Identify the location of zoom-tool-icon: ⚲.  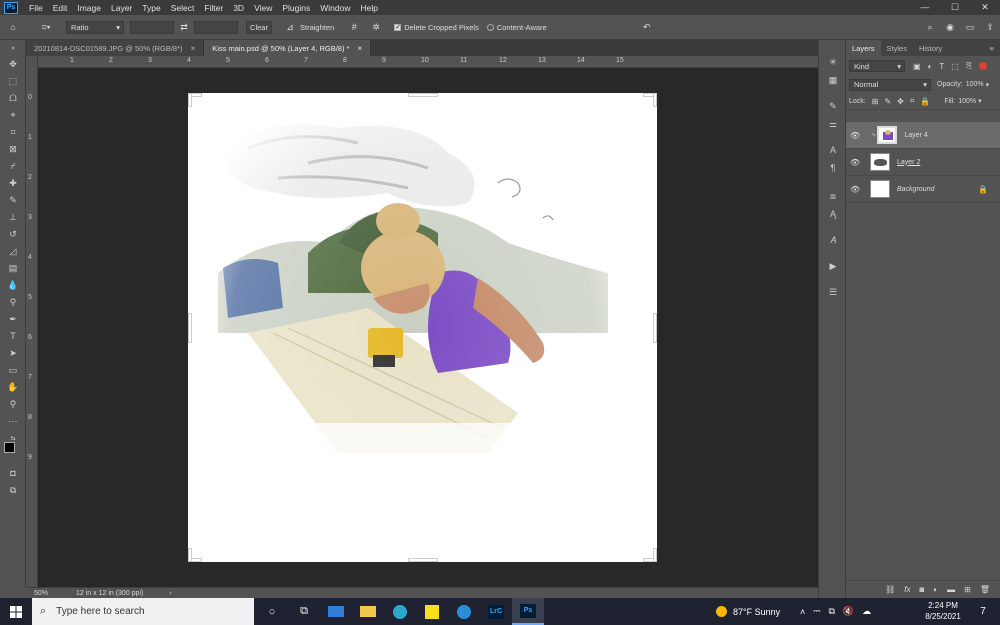
(13, 404).